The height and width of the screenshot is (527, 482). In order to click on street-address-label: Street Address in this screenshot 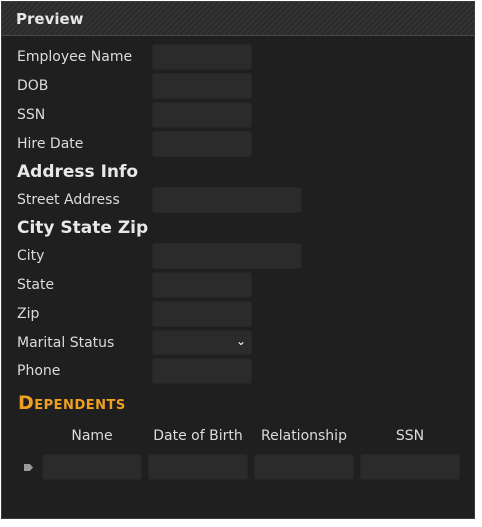, I will do `click(68, 200)`.